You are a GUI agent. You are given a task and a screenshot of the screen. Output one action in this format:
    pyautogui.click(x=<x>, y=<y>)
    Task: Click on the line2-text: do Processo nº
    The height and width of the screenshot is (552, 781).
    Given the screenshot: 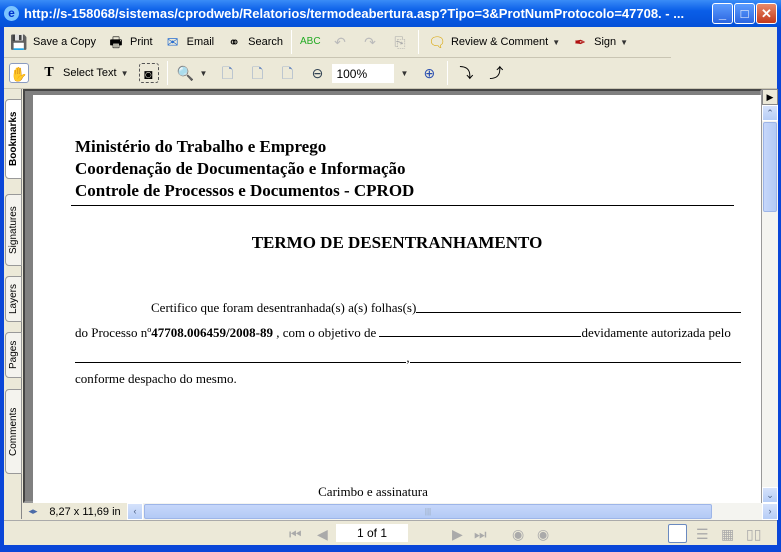 What is the action you would take?
    pyautogui.click(x=113, y=332)
    